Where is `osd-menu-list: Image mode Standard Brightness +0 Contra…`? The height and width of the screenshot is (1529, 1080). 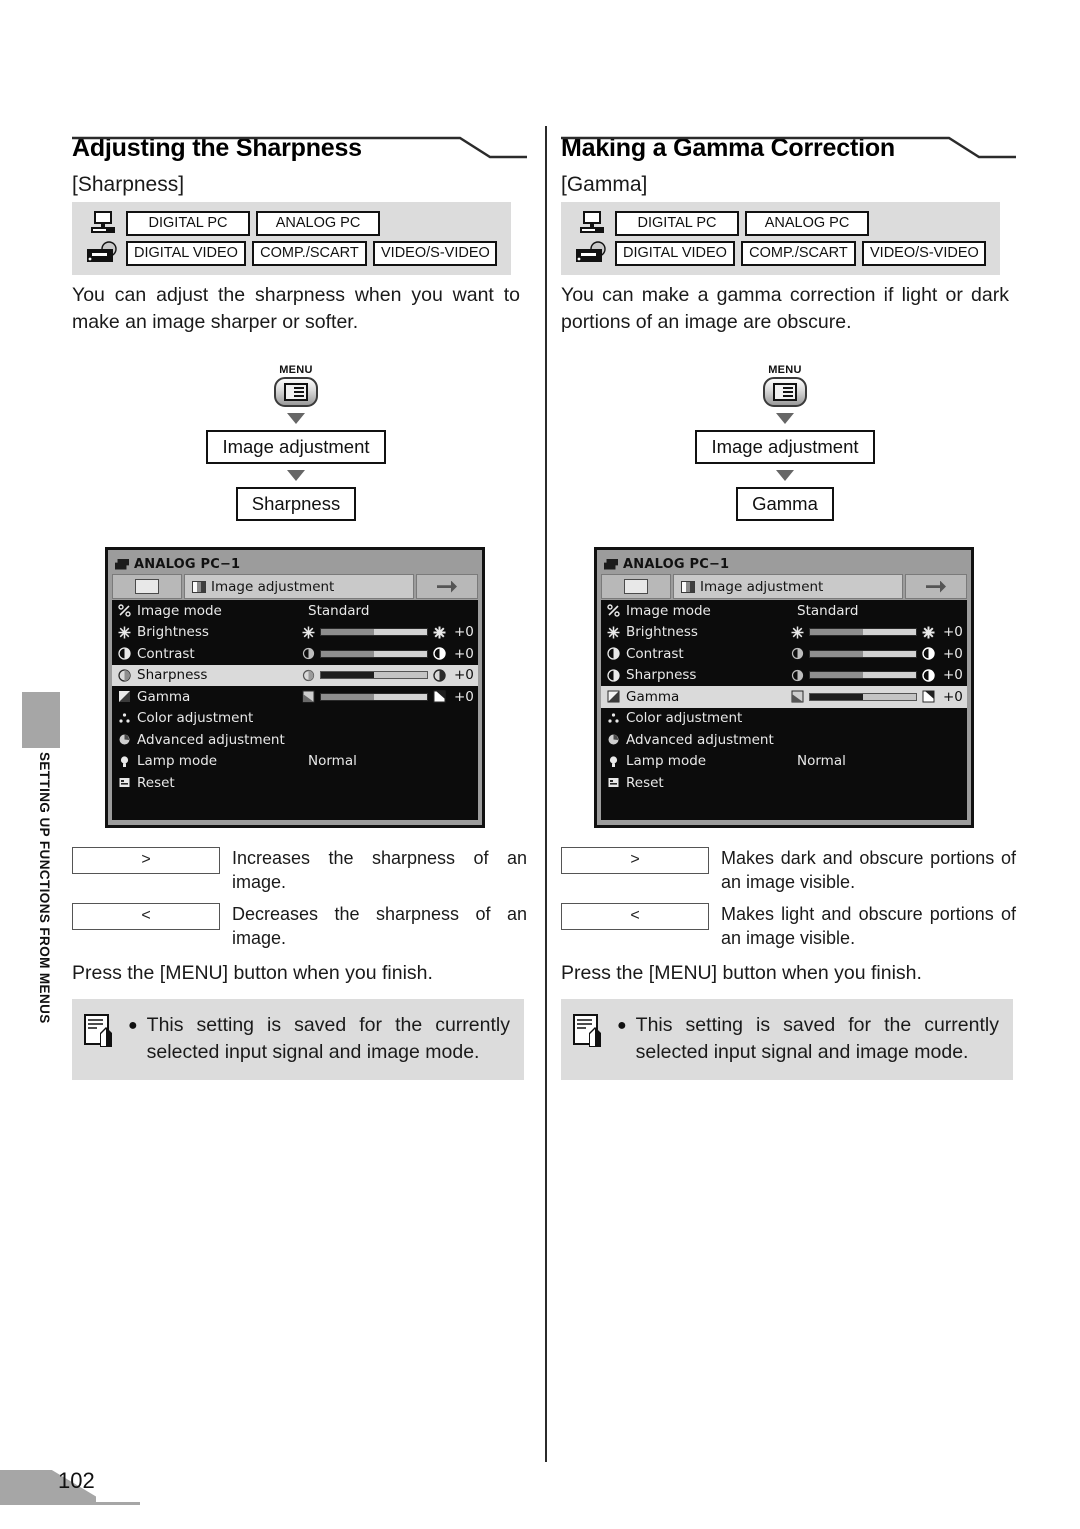
osd-menu-list: Image mode Standard Brightness +0 Contra… is located at coordinates (784, 710).